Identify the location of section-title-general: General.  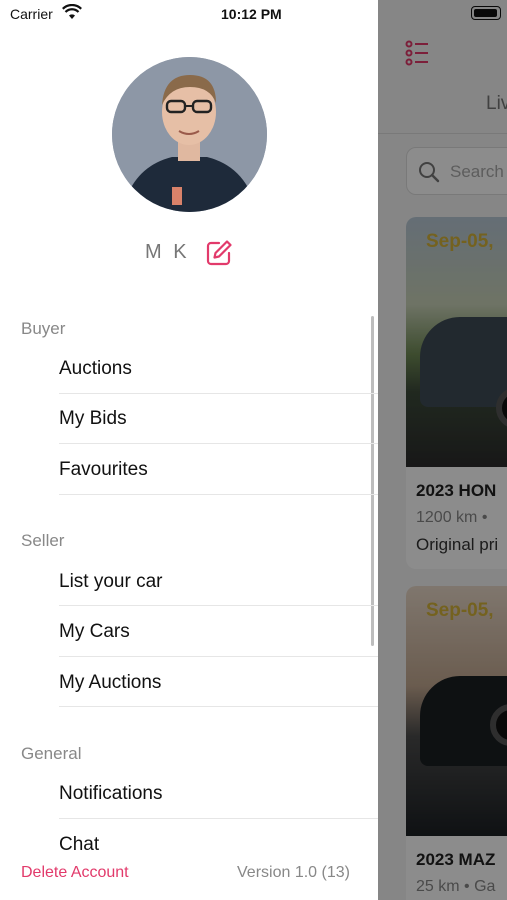
(51, 753).